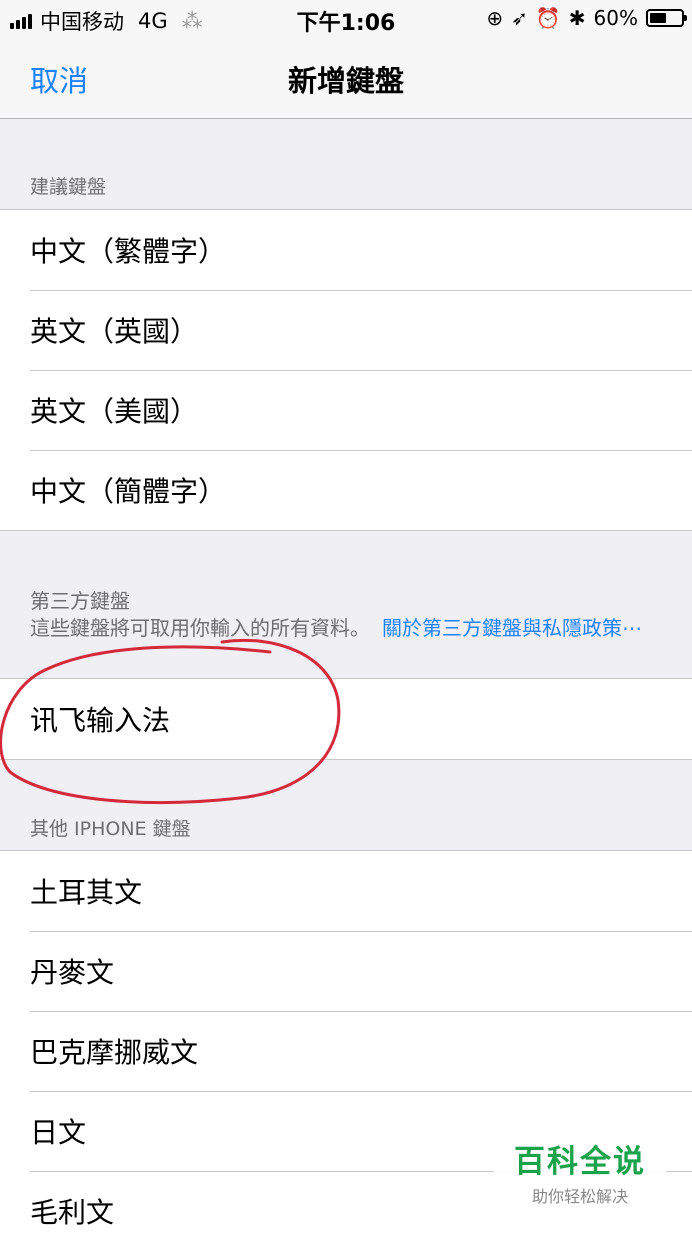  Describe the element at coordinates (110, 829) in the screenshot. I see `section-header-other: 其他 IPHONE 鍵盤` at that location.